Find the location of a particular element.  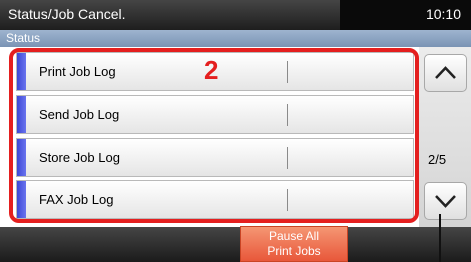

pause-all-print-jobs-button: Pause All Print Jobs is located at coordinates (294, 244).